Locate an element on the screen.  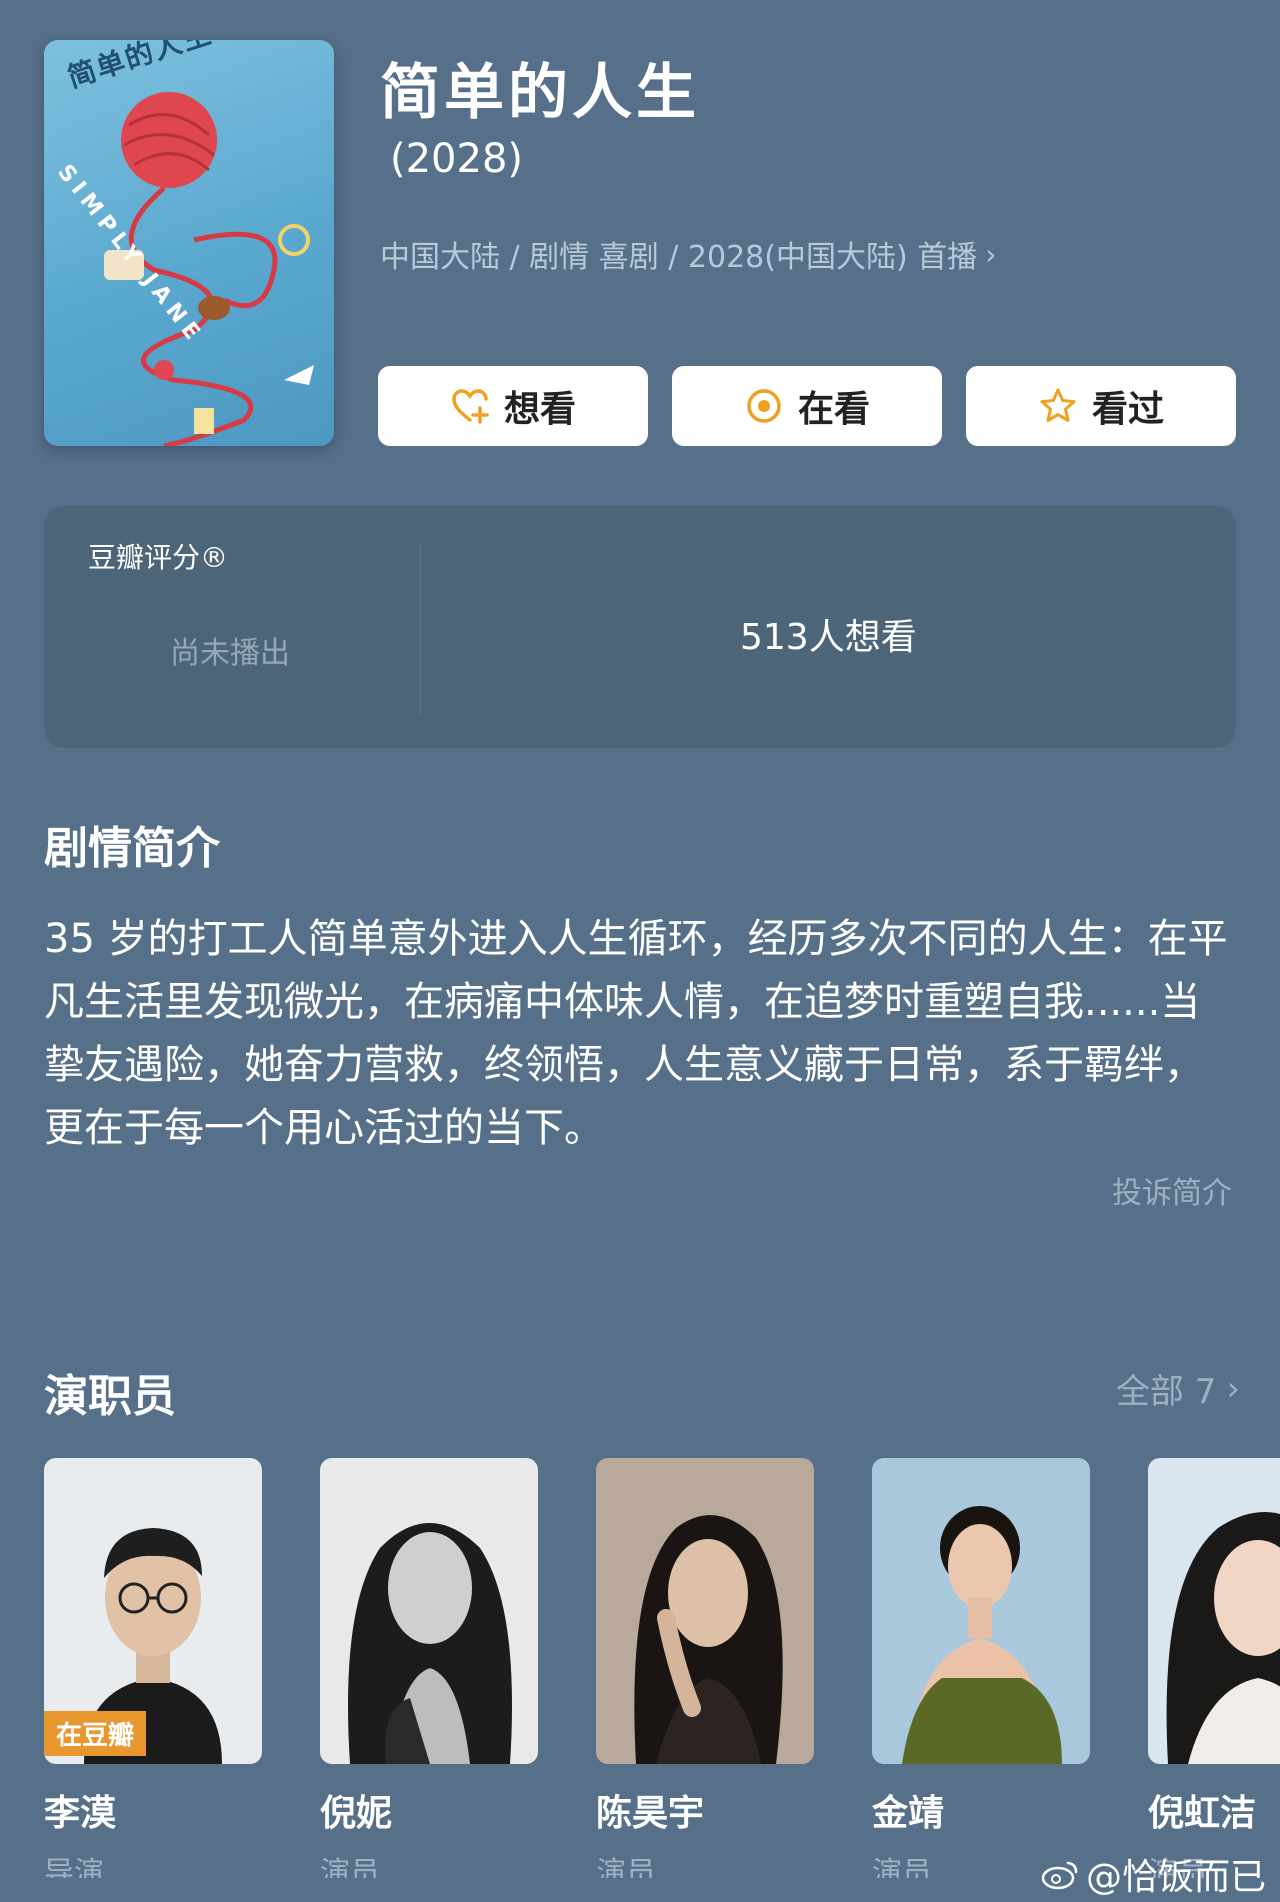
rating-status: 尚未播出 is located at coordinates (230, 653).